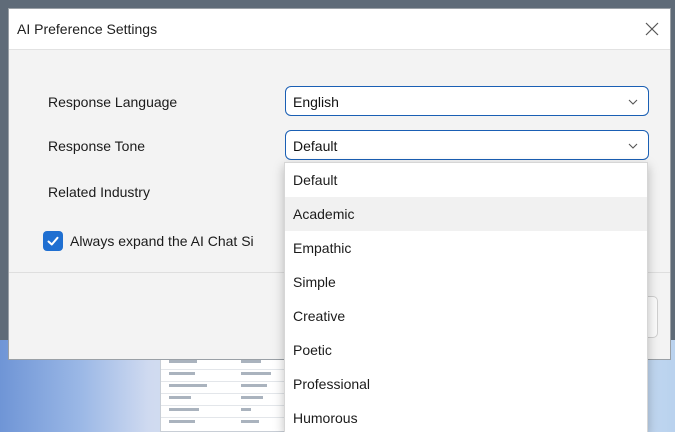 This screenshot has height=432, width=675. Describe the element at coordinates (113, 102) in the screenshot. I see `response-language-label: Response Language` at that location.